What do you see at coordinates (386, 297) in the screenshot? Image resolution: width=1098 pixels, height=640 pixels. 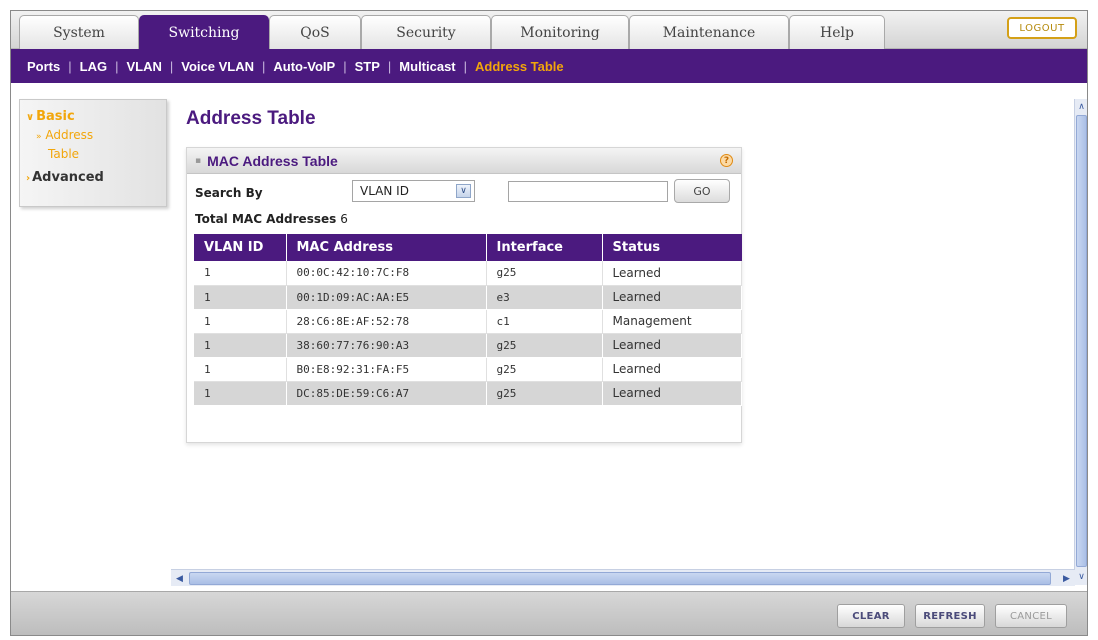 I see `cell-mac-address: 00:1D:09:AC:AA:E5` at bounding box center [386, 297].